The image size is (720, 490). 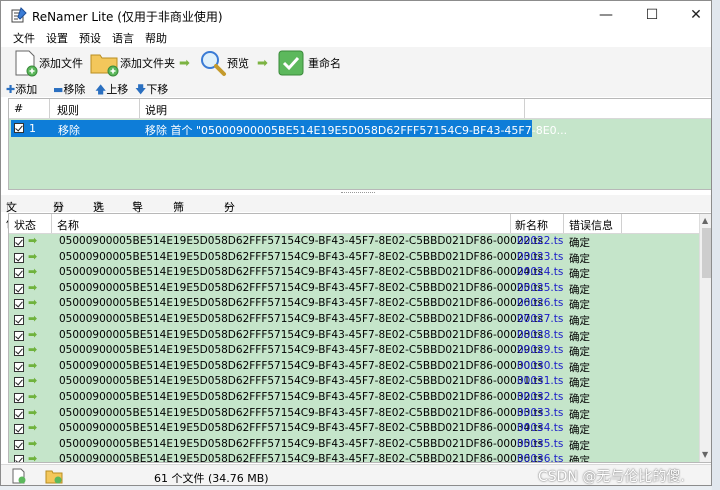 What do you see at coordinates (101, 89) in the screenshot?
I see `arrow-up-icon: 🡅` at bounding box center [101, 89].